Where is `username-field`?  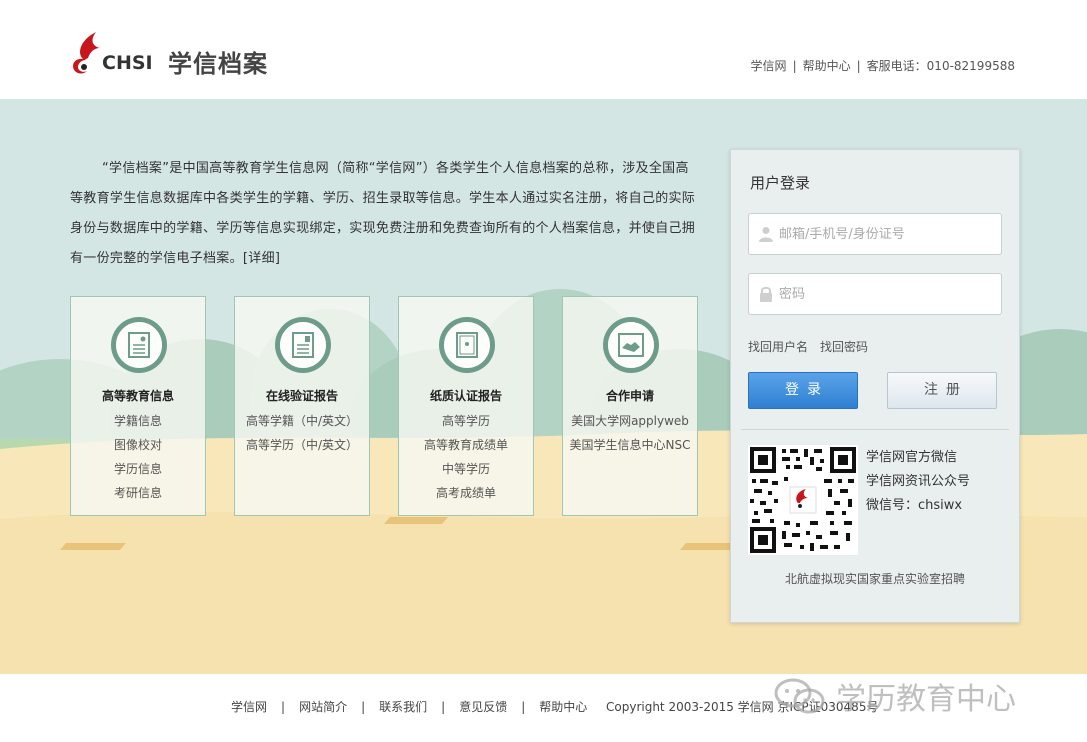 username-field is located at coordinates (875, 234).